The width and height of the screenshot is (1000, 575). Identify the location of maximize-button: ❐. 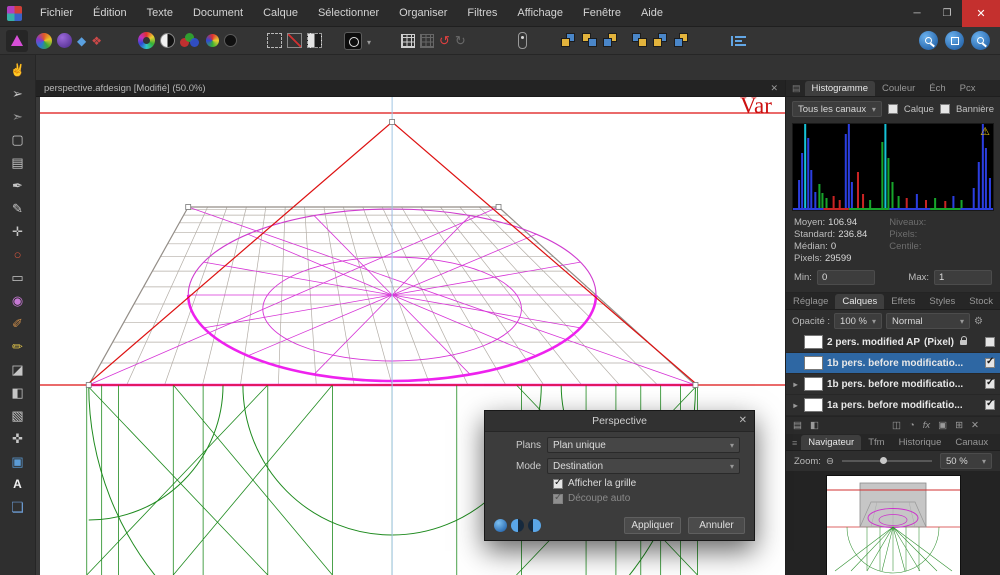
(947, 13).